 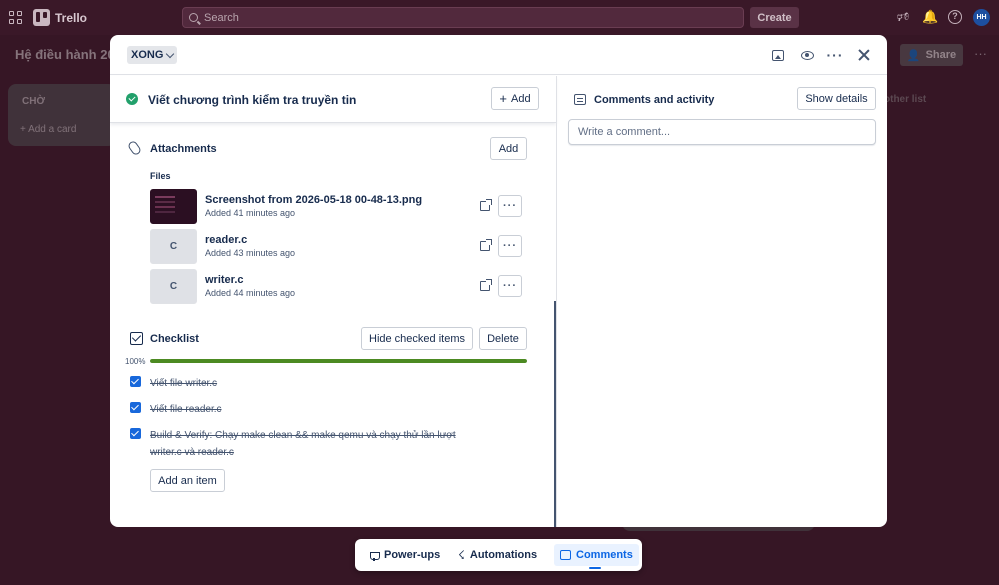 I want to click on chevron-down-icon, so click(x=170, y=53).